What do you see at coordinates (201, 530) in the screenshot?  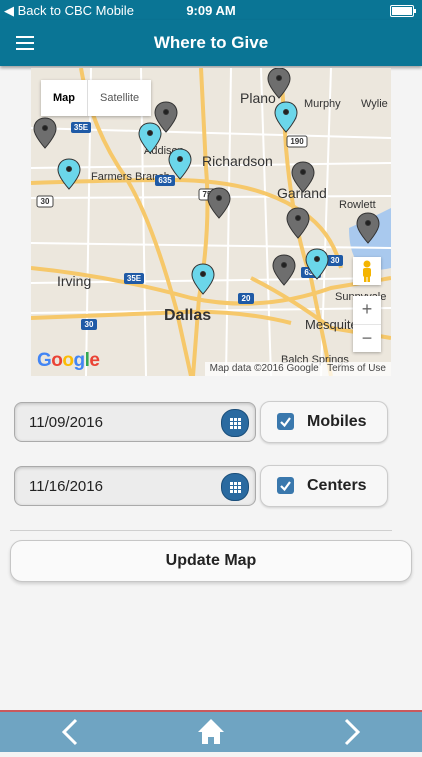 I see `divider` at bounding box center [201, 530].